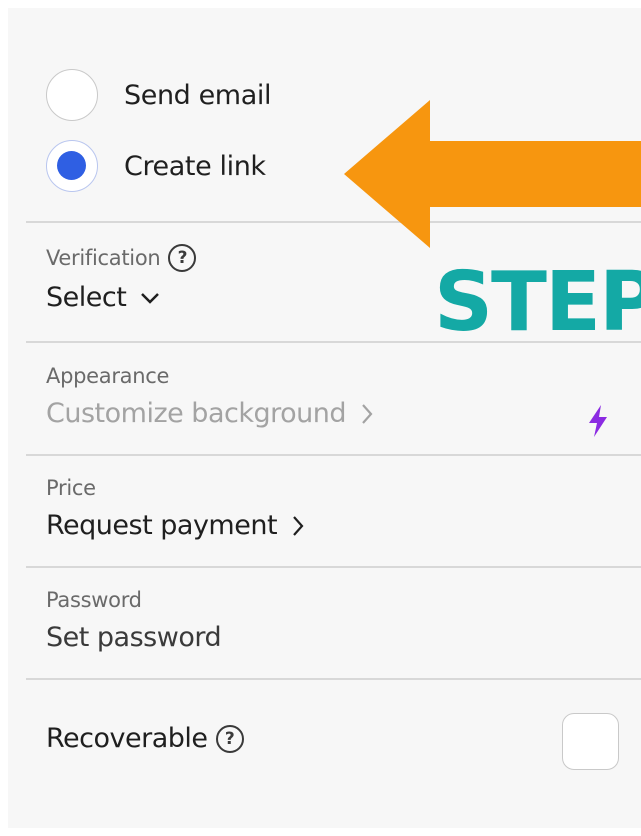 Image resolution: width=641 pixels, height=836 pixels. I want to click on radio-send-email: Send email, so click(158, 95).